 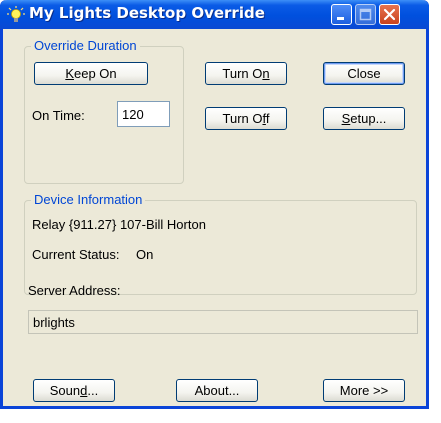 I want to click on close-window-button, so click(x=389, y=14).